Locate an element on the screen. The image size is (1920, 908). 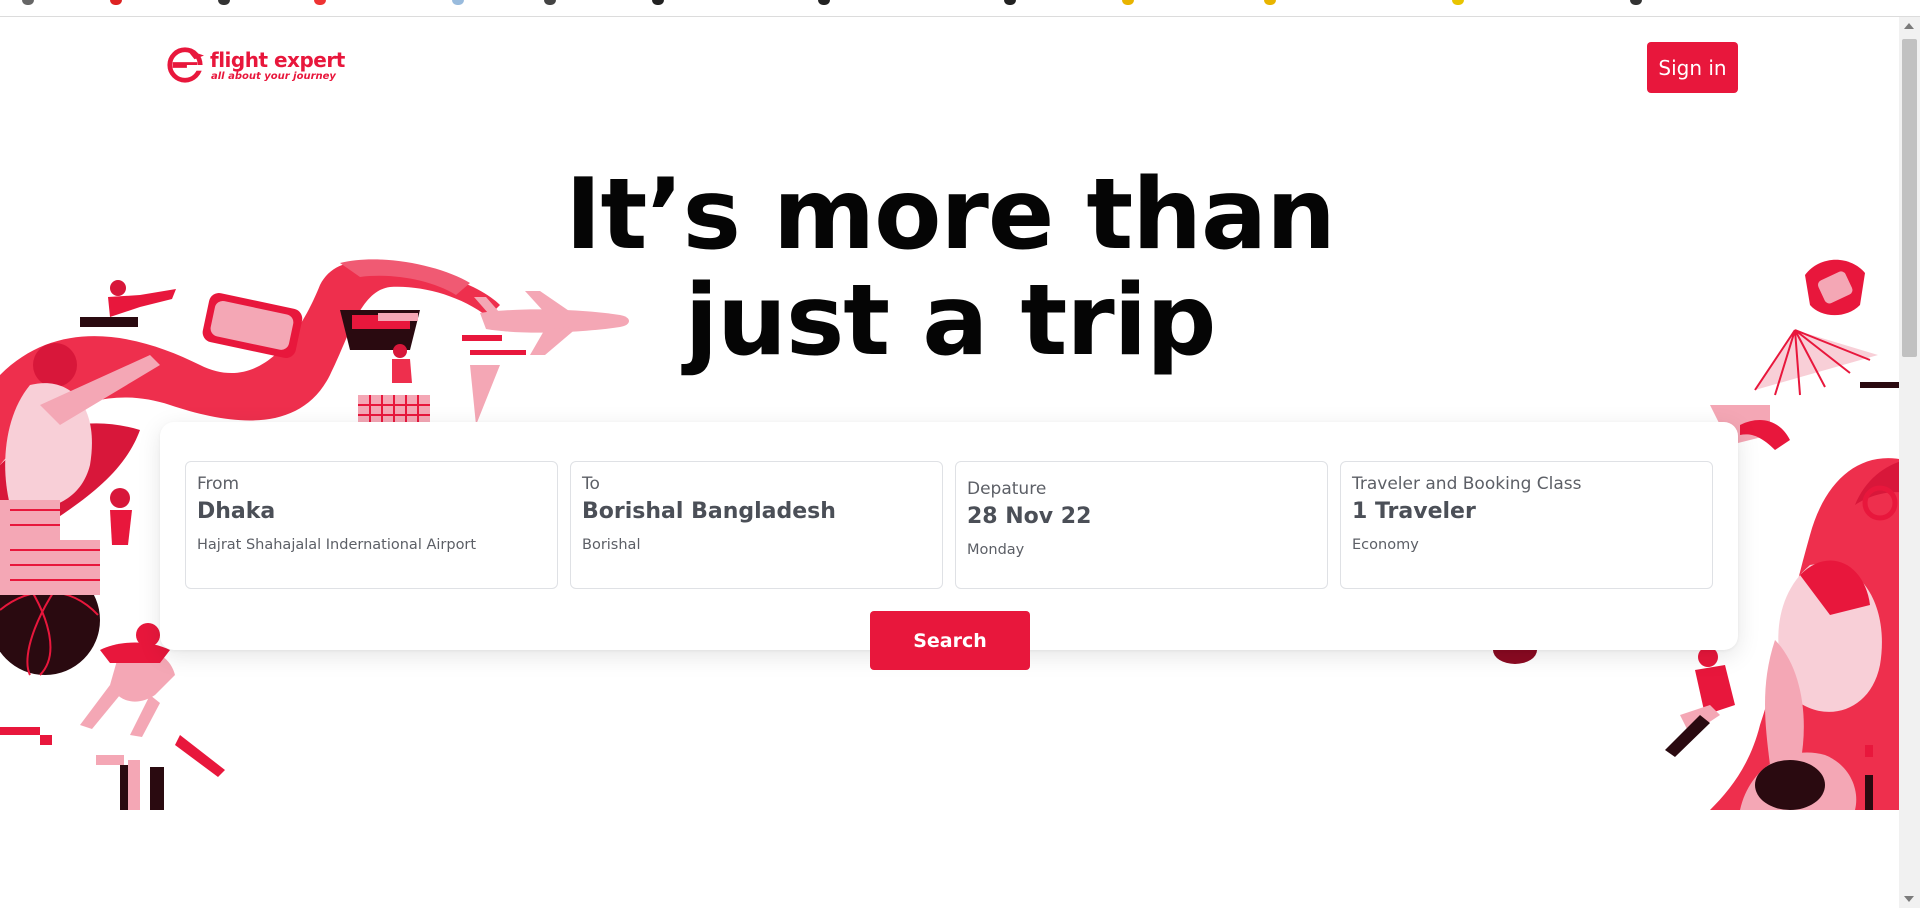
chevron-up-icon is located at coordinates (1909, 26).